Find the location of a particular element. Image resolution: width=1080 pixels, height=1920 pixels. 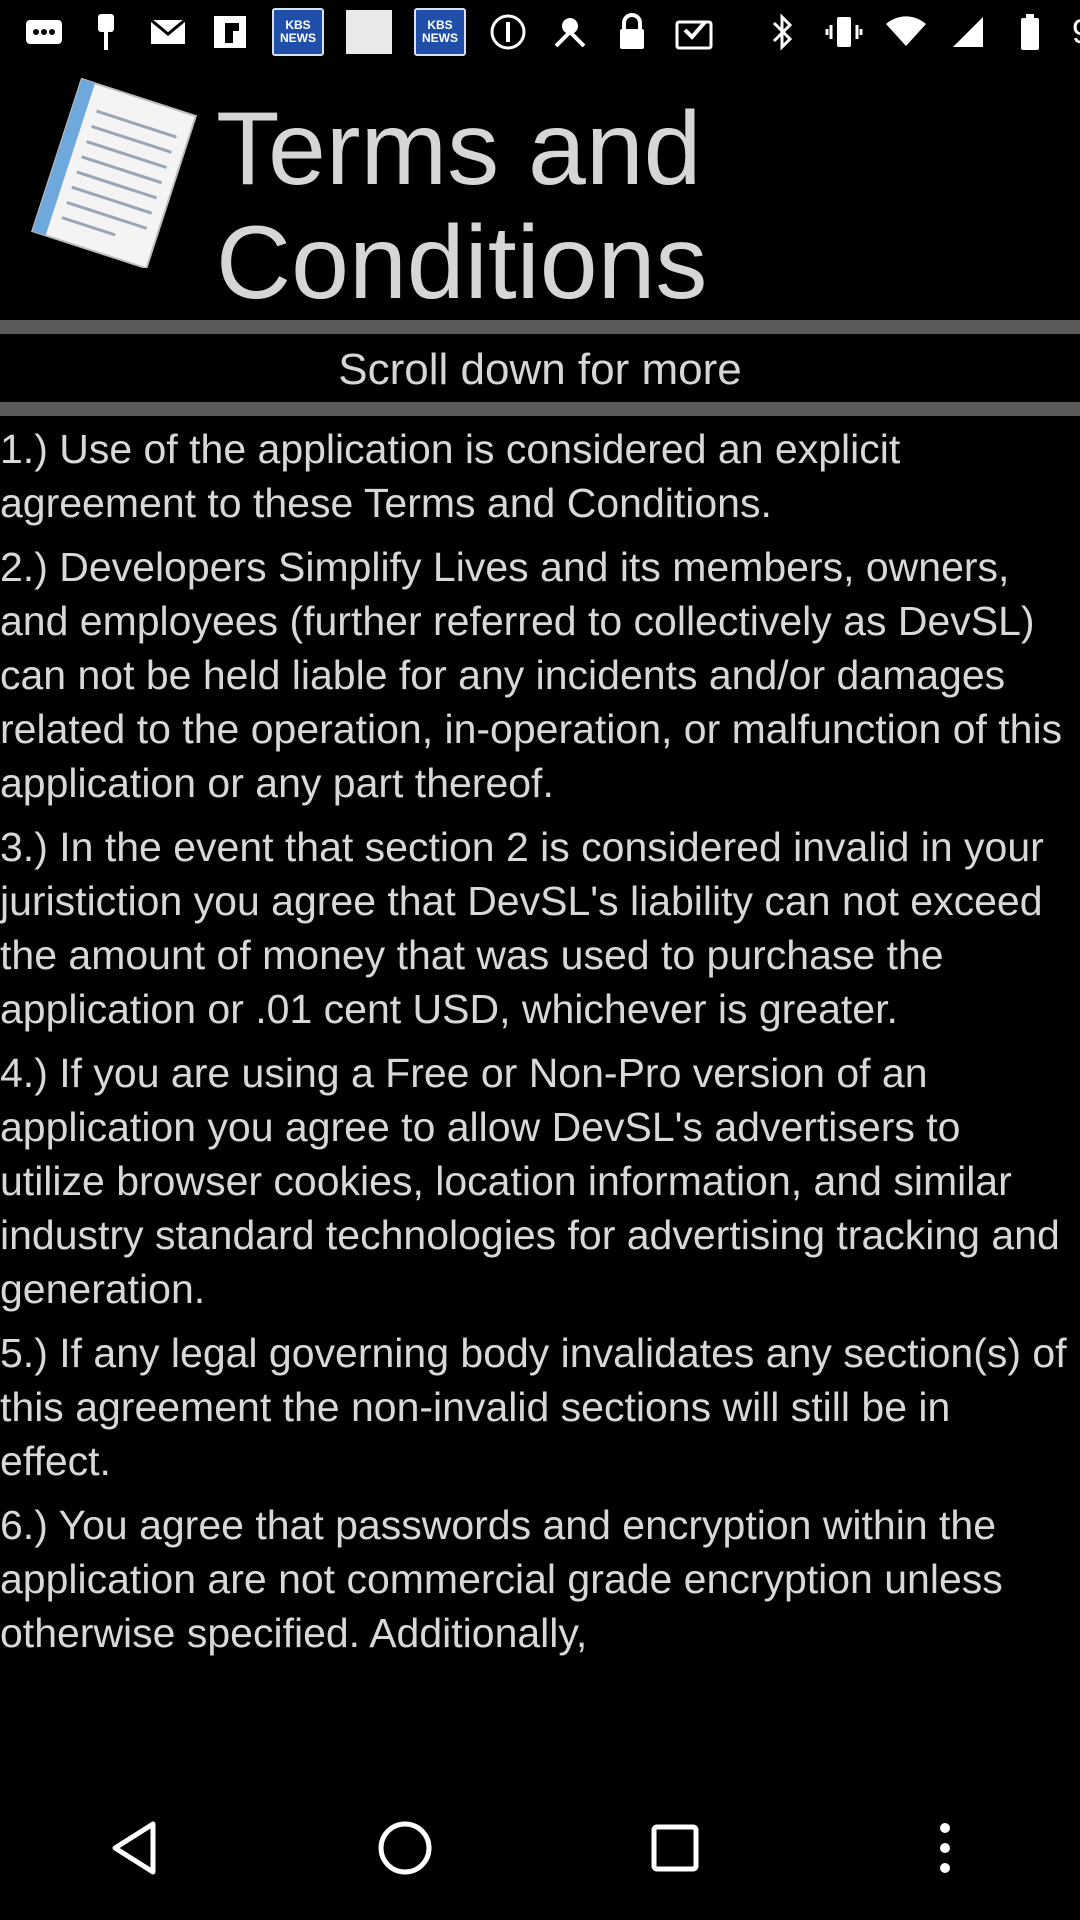

back-icon is located at coordinates (134, 1848).